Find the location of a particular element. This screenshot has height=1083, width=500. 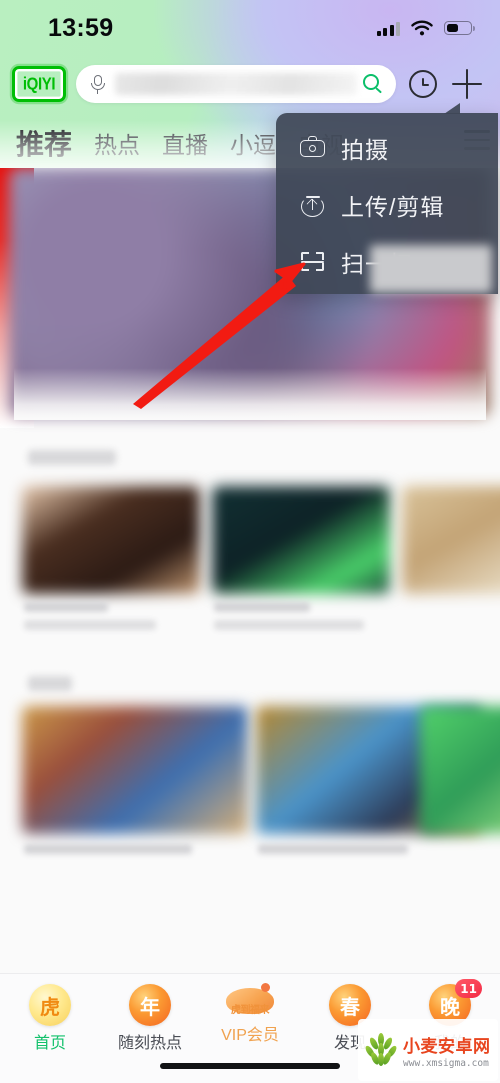

watermark-site-name: 小麦安卓网 is located at coordinates (447, 1046).